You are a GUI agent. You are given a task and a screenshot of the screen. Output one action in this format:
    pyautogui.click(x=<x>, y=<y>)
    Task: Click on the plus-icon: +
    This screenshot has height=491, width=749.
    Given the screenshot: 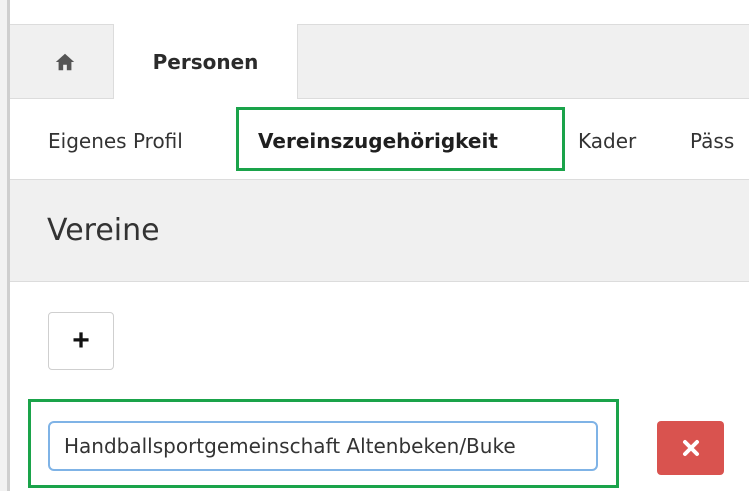 What is the action you would take?
    pyautogui.click(x=81, y=340)
    